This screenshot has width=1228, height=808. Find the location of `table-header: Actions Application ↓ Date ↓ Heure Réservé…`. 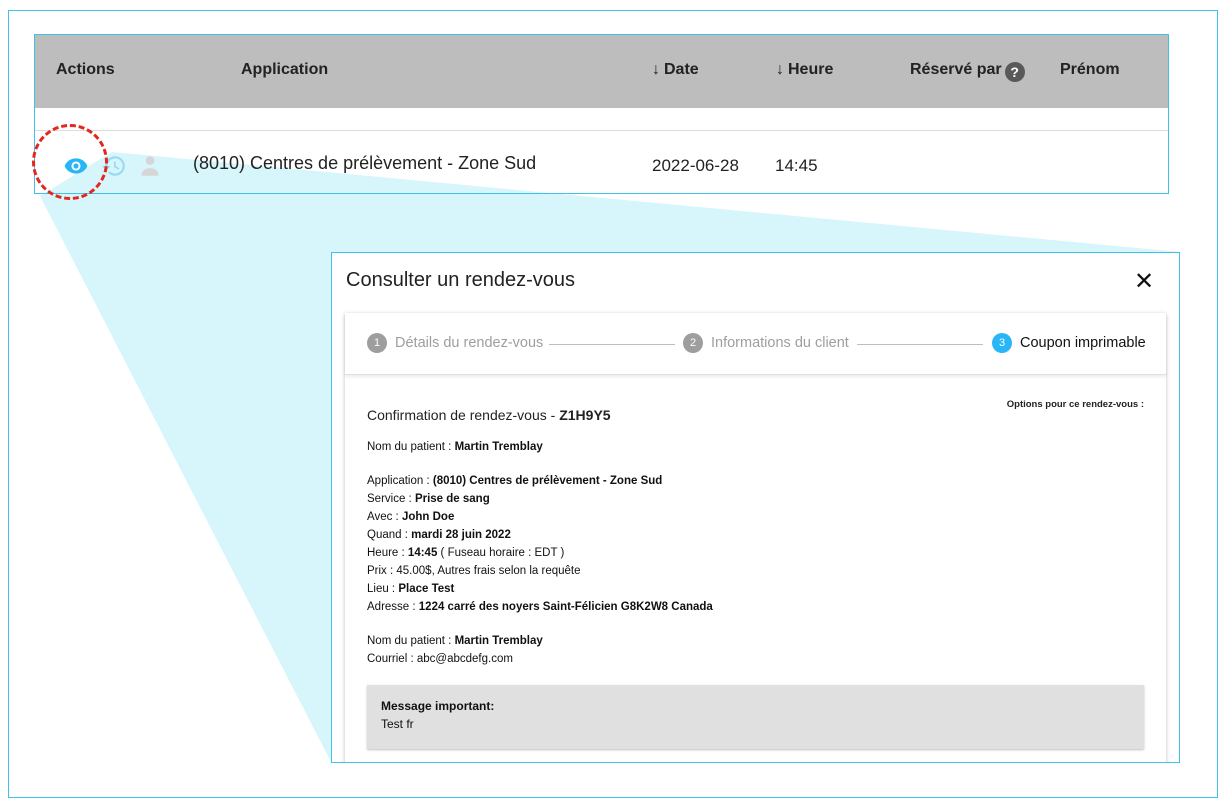

table-header: Actions Application ↓ Date ↓ Heure Réservé… is located at coordinates (601, 71).